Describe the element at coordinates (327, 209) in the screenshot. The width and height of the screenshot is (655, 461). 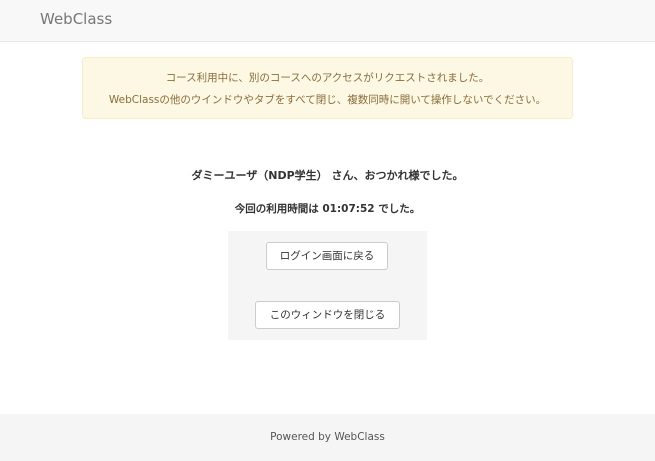
I see `usage-time-text: 今回の利用時間は 01:07:52 でした。` at that location.